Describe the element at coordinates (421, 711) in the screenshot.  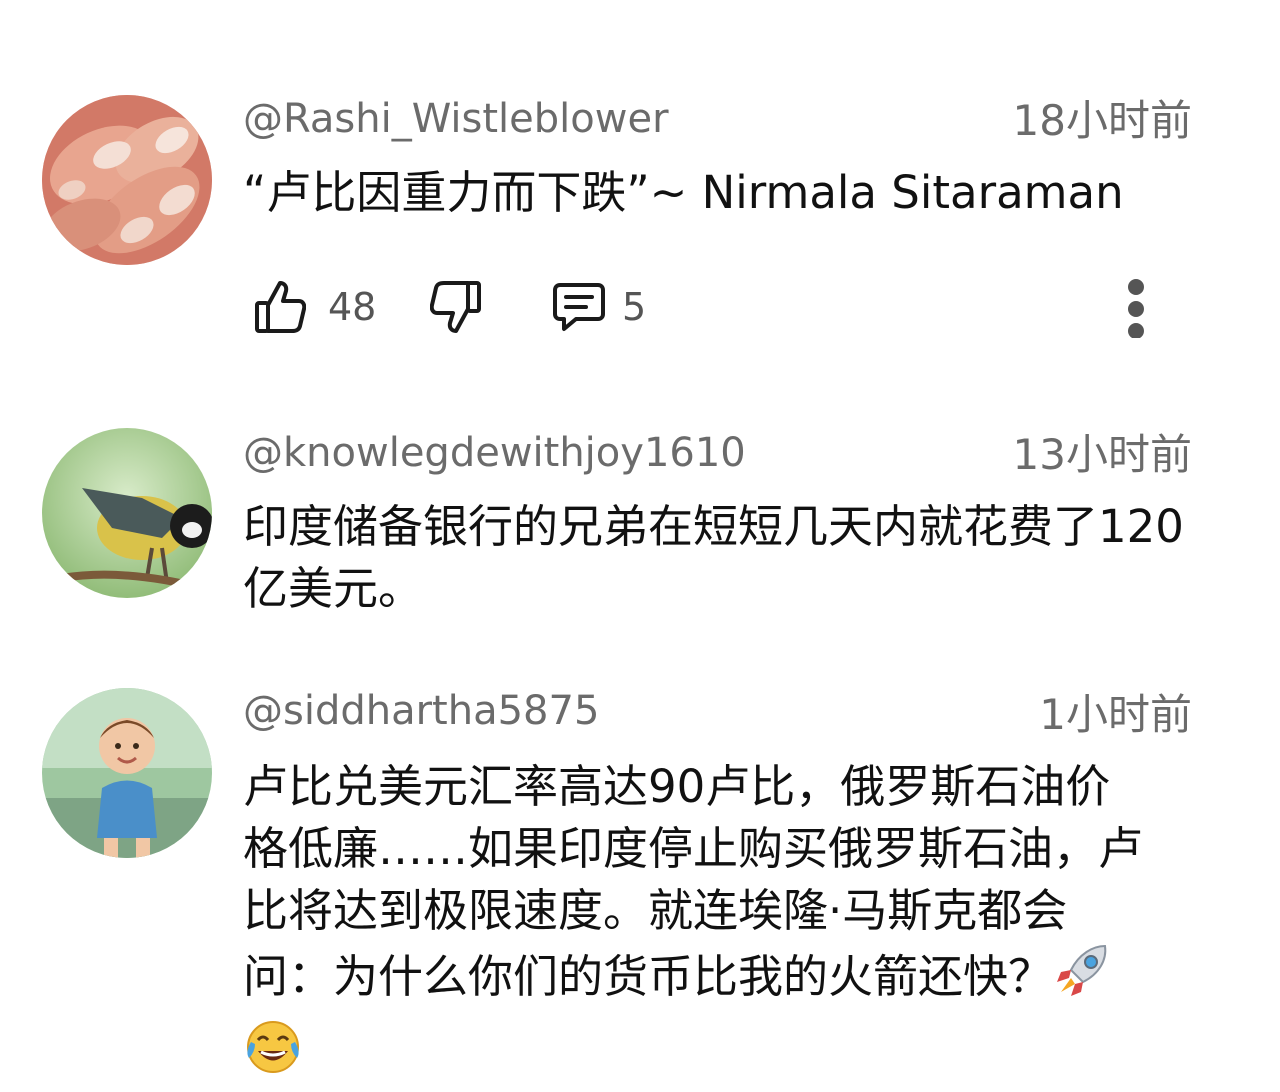
I see `comment-author-handle: @siddhartha5875` at that location.